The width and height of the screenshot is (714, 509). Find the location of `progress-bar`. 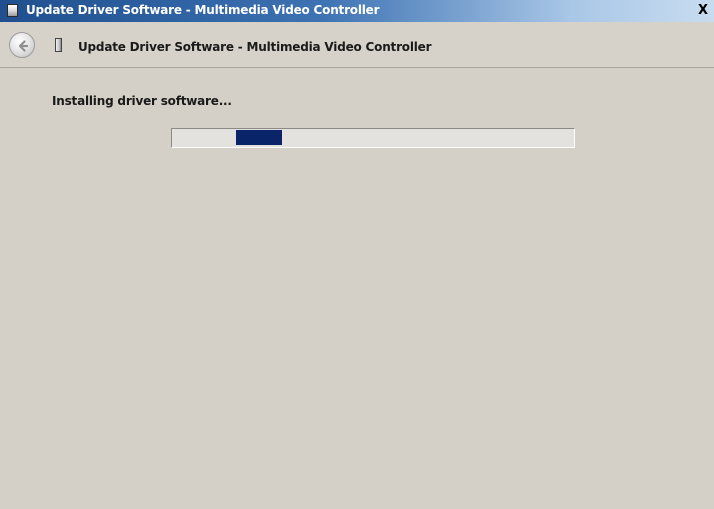

progress-bar is located at coordinates (373, 138).